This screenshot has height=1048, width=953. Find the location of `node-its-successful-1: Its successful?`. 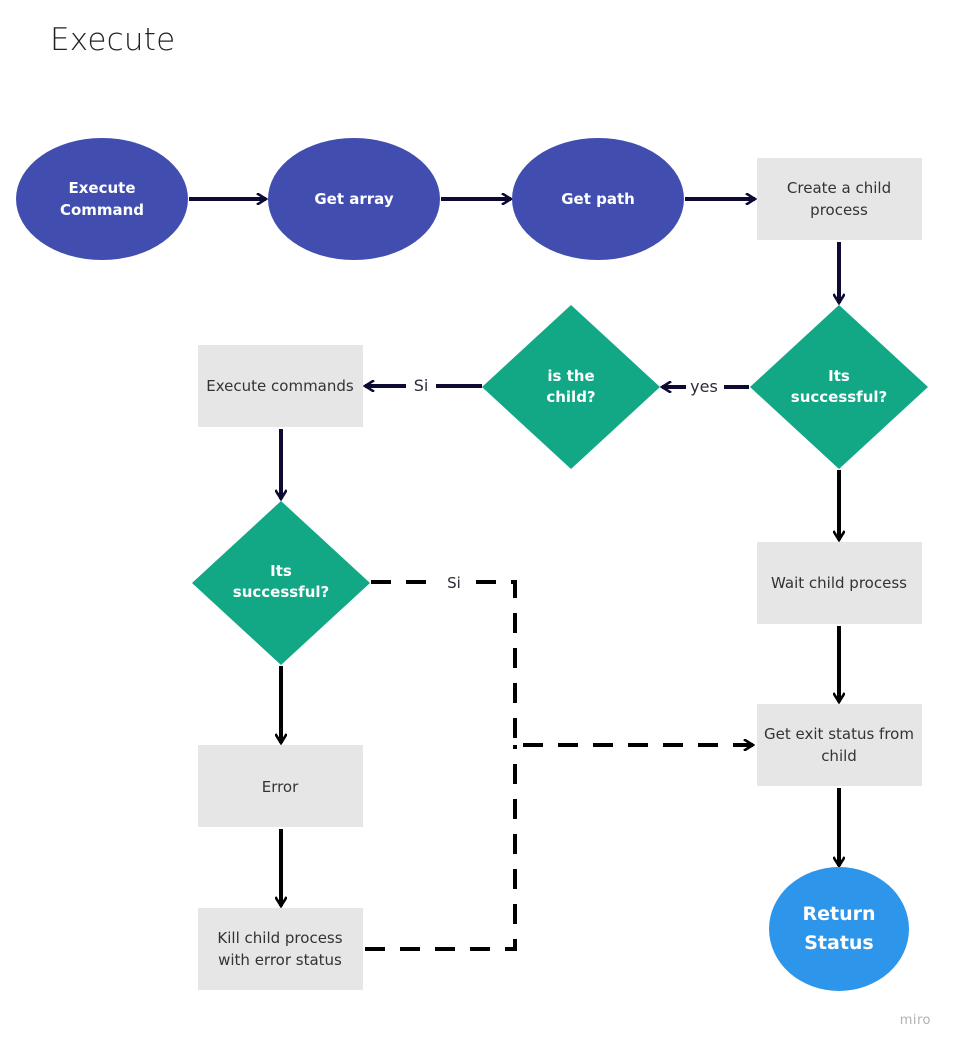

node-its-successful-1: Its successful? is located at coordinates (839, 387).